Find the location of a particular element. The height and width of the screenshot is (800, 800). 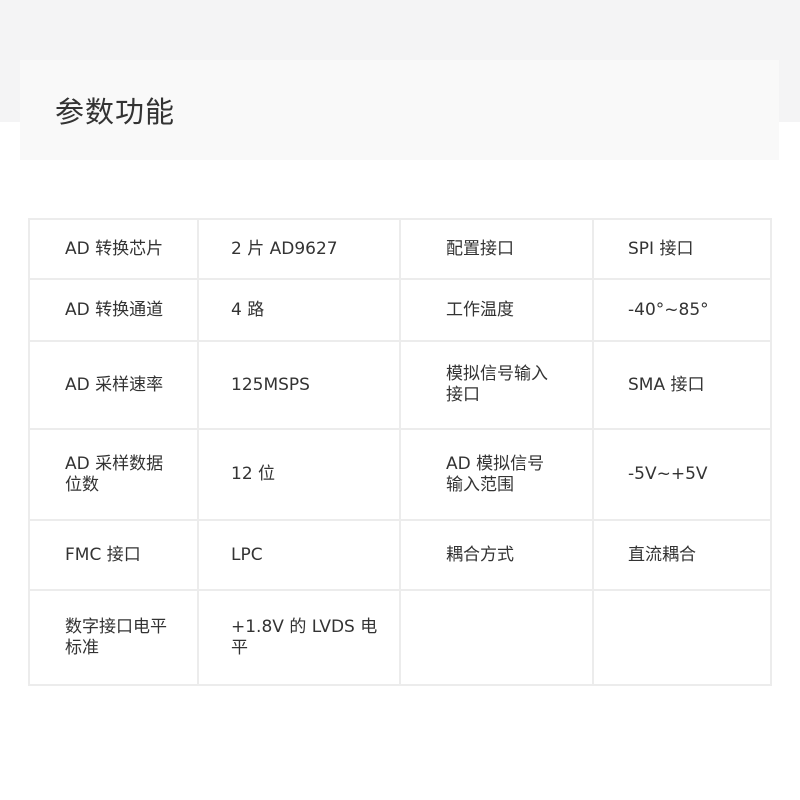

spec-label-cell: AD 采样数据 位数 is located at coordinates (113, 474).